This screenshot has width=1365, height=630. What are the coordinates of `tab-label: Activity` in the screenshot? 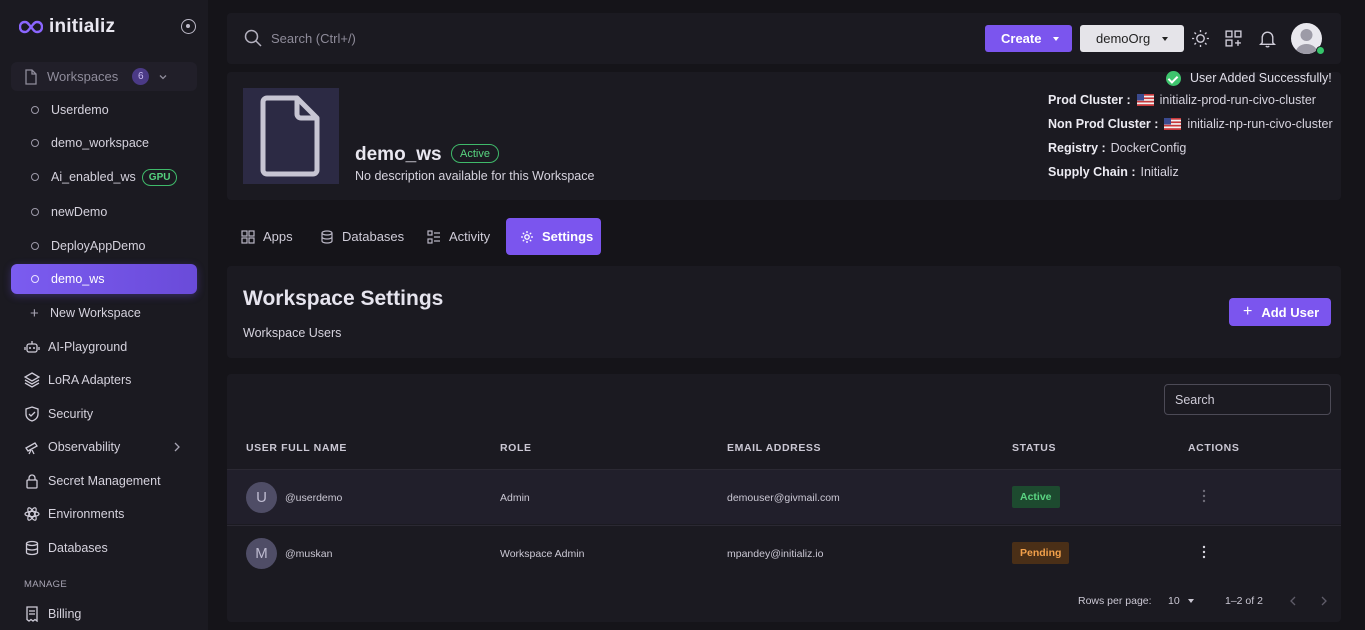 It's located at (470, 236).